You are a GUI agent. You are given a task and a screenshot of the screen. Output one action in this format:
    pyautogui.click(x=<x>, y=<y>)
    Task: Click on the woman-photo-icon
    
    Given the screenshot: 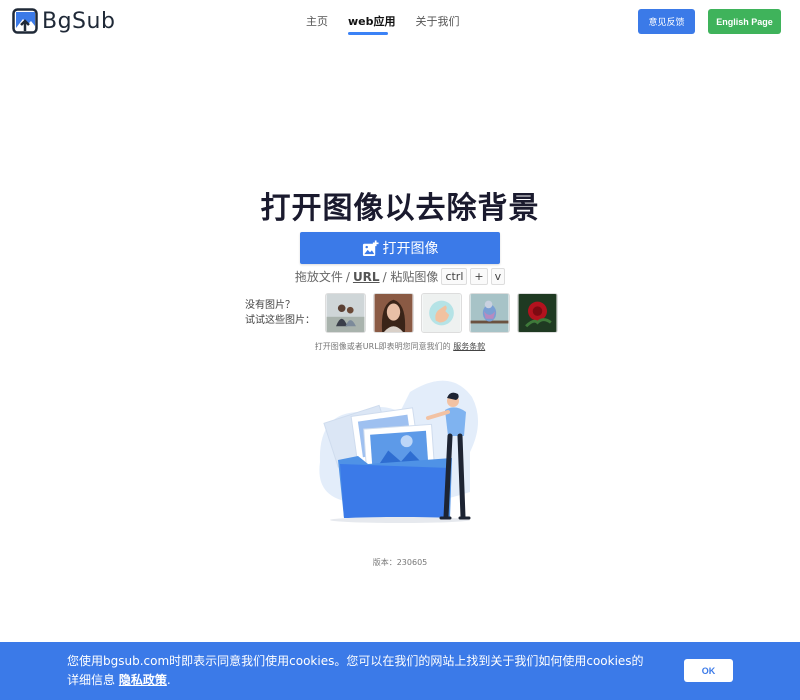 What is the action you would take?
    pyautogui.click(x=393, y=313)
    